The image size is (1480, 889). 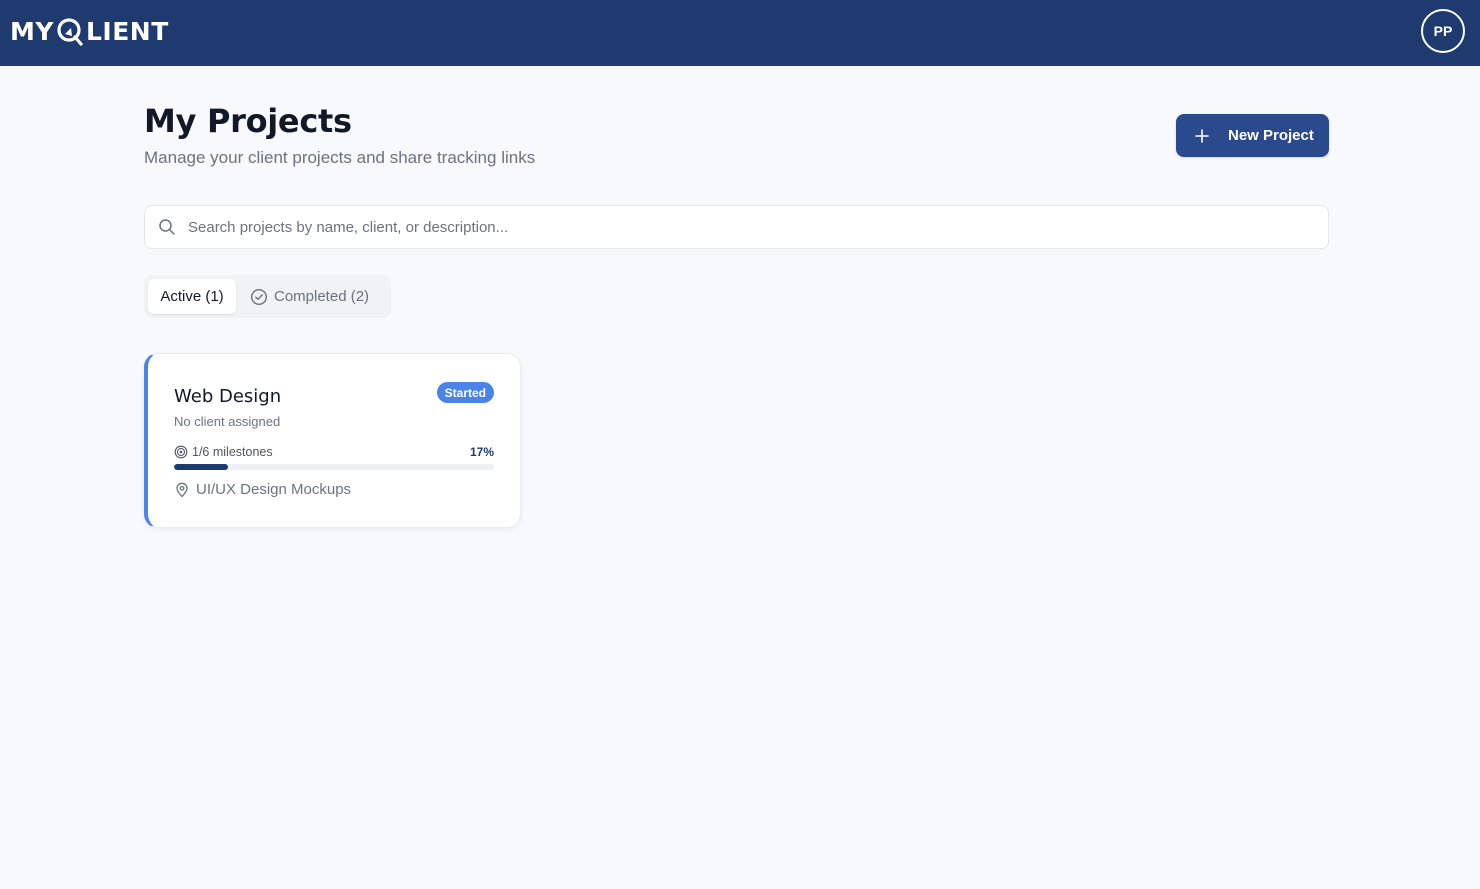 I want to click on progress-bar-fill, so click(x=201, y=467).